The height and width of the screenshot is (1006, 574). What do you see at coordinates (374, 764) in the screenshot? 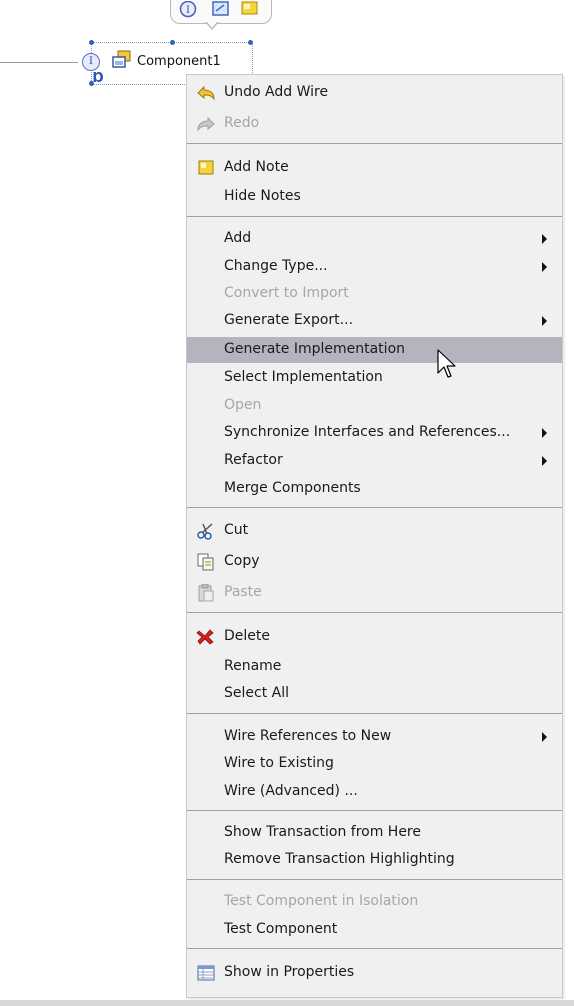
I see `menu-item-wire-to-existing: Wire to Existing` at bounding box center [374, 764].